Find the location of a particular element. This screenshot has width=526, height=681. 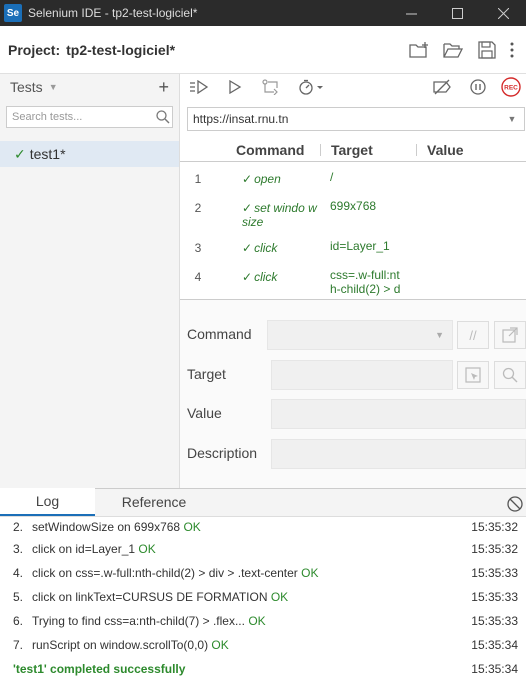

row-target: / is located at coordinates (332, 177).